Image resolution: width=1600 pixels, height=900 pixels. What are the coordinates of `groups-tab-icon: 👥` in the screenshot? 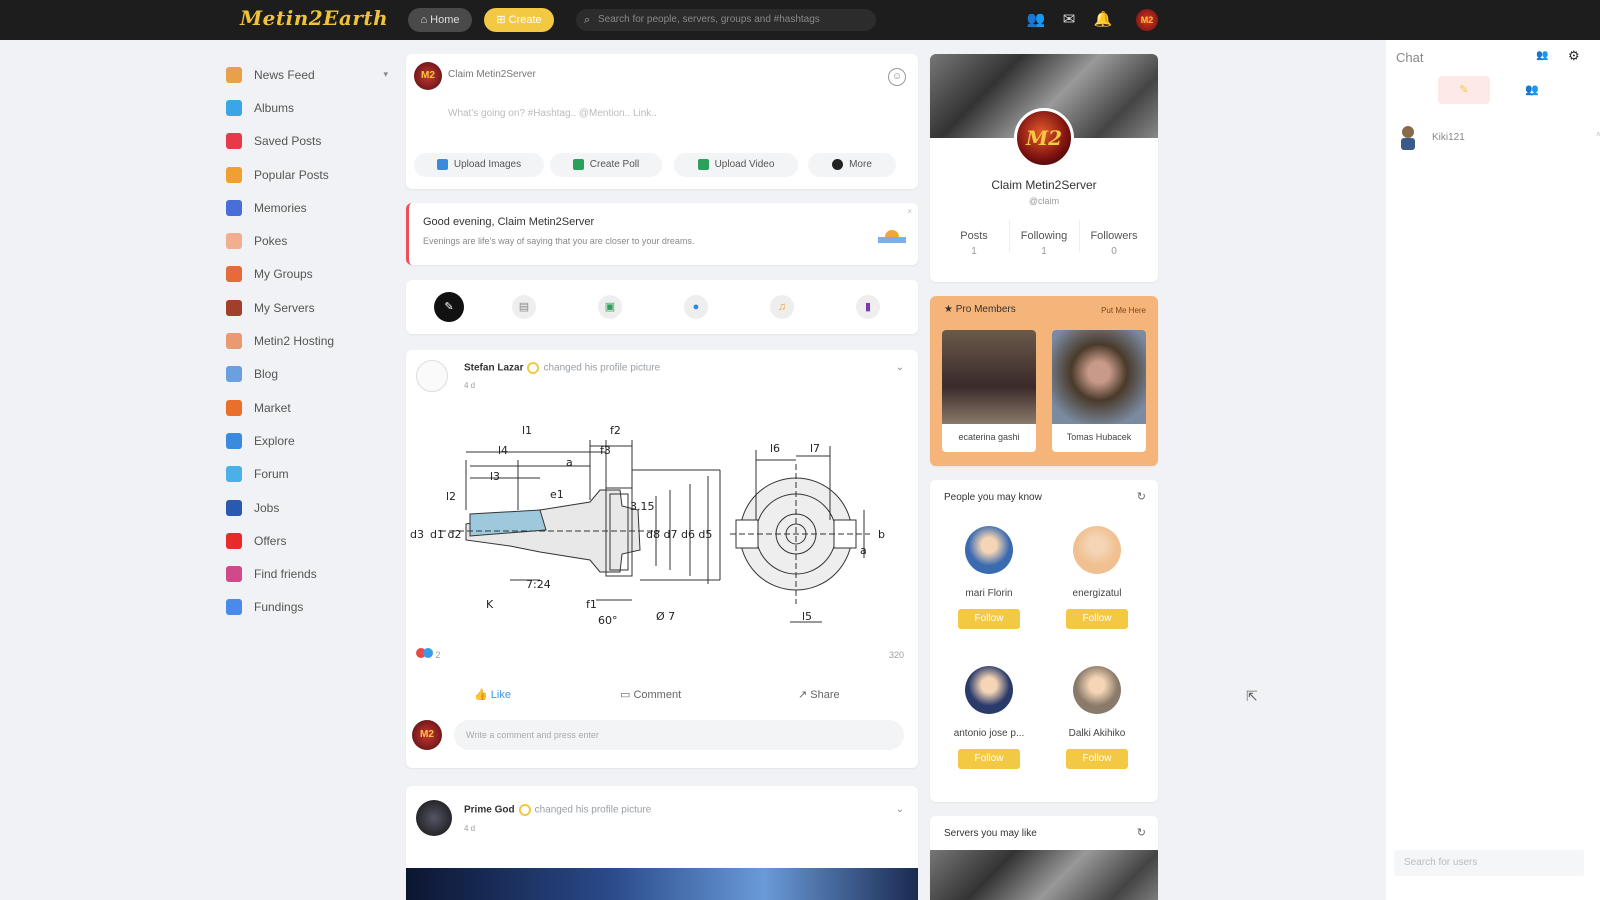 It's located at (1532, 90).